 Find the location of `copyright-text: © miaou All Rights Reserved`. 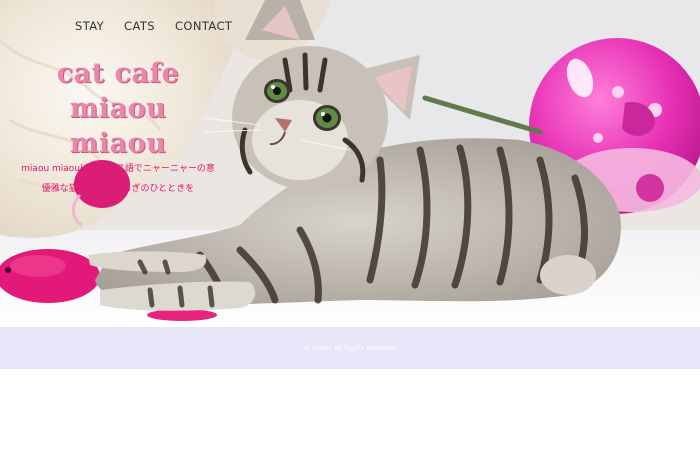

copyright-text: © miaou All Rights Reserved is located at coordinates (350, 348).